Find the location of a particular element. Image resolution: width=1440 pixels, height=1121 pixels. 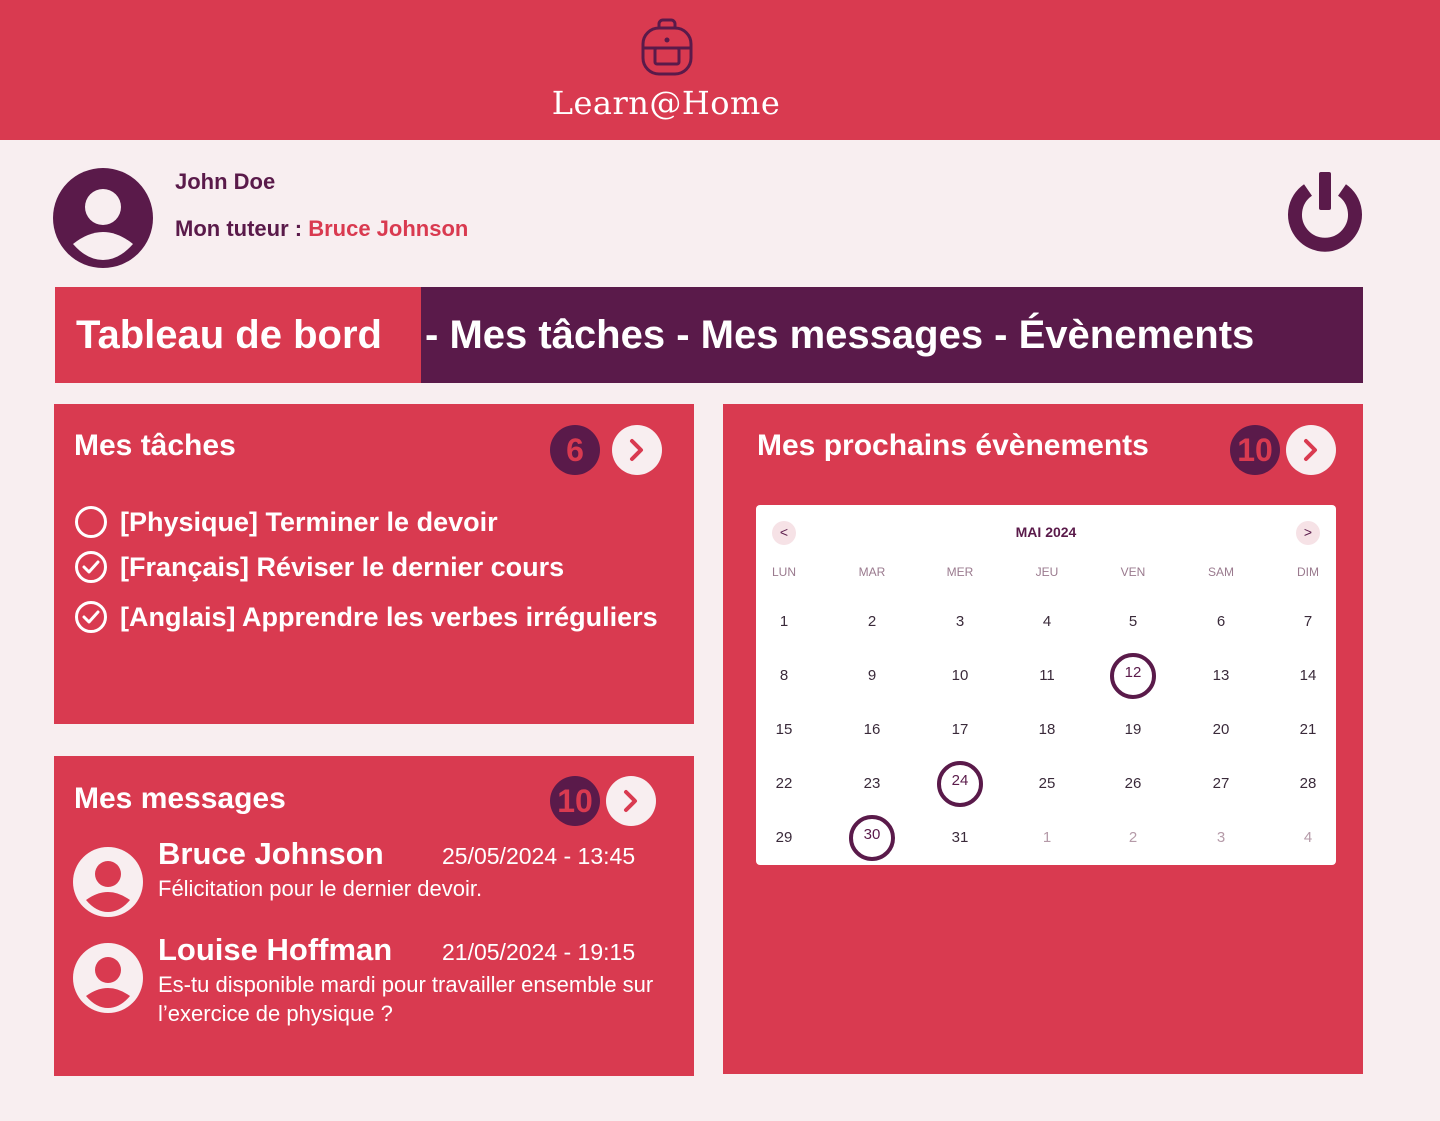

message-sender: Bruce Johnson is located at coordinates (271, 853).